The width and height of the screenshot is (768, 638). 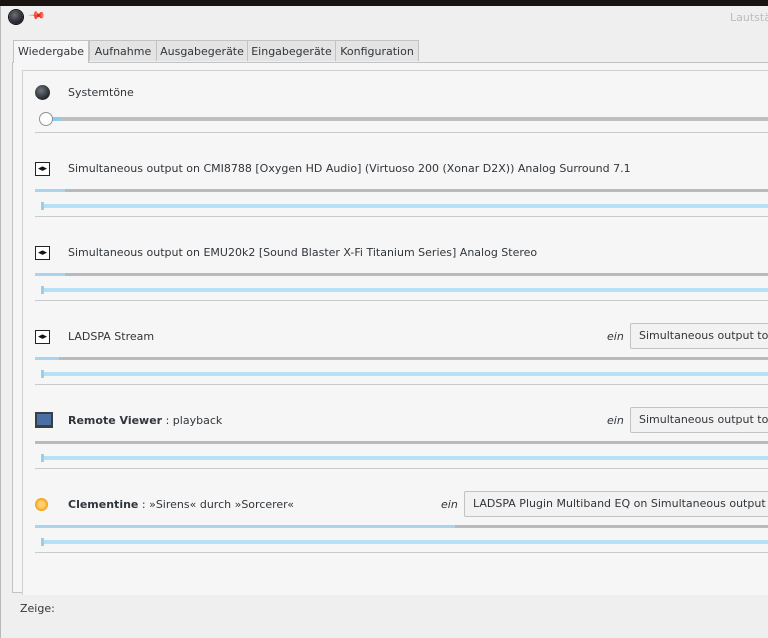 I want to click on stream-detail: : »Sirens« durch »Sorcerer«, so click(x=218, y=504).